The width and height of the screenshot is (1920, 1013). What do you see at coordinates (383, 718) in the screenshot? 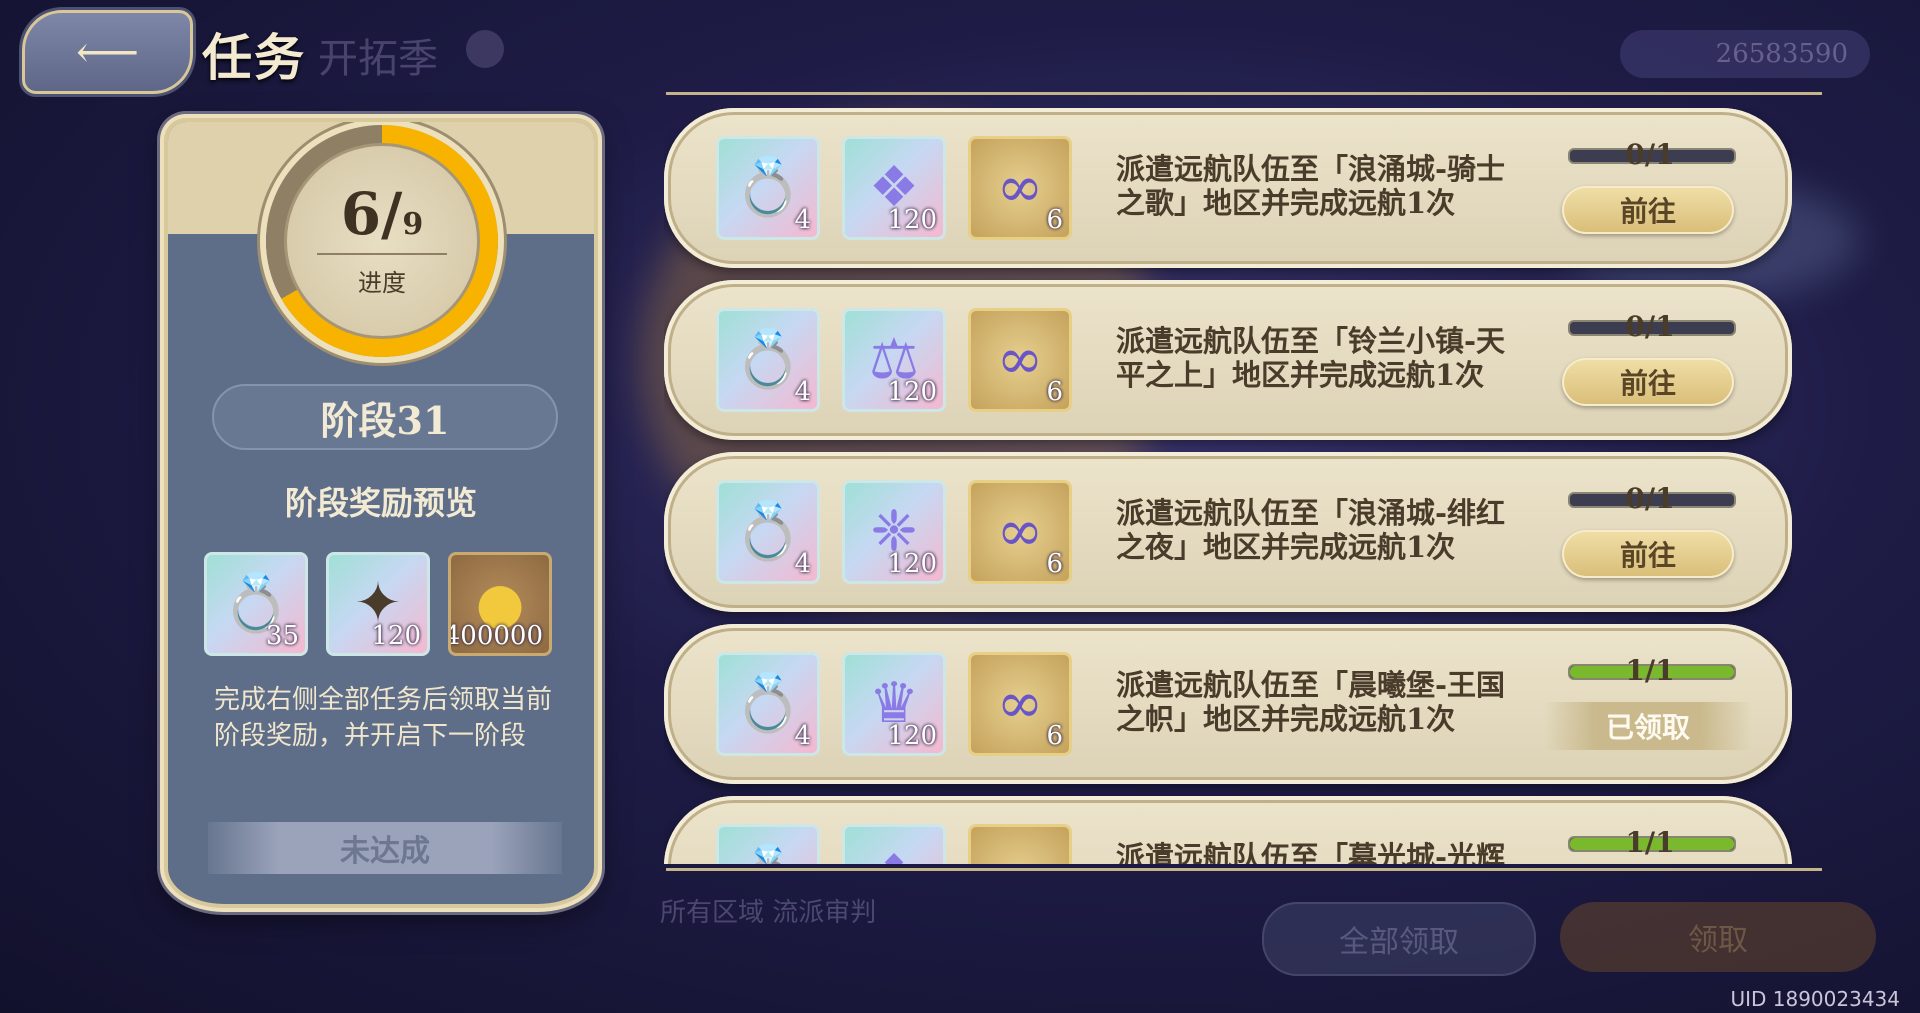
I see `stage-description: 完成右侧全部任务后领取当前阶段奖励，并开启下一阶段` at bounding box center [383, 718].